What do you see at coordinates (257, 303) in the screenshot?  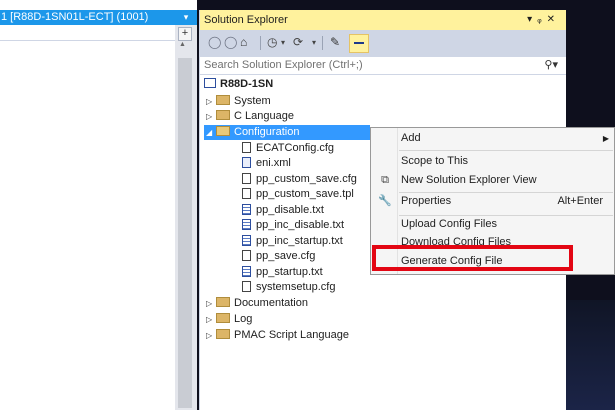 I see `tree-item-documentation: ▷ Documentation` at bounding box center [257, 303].